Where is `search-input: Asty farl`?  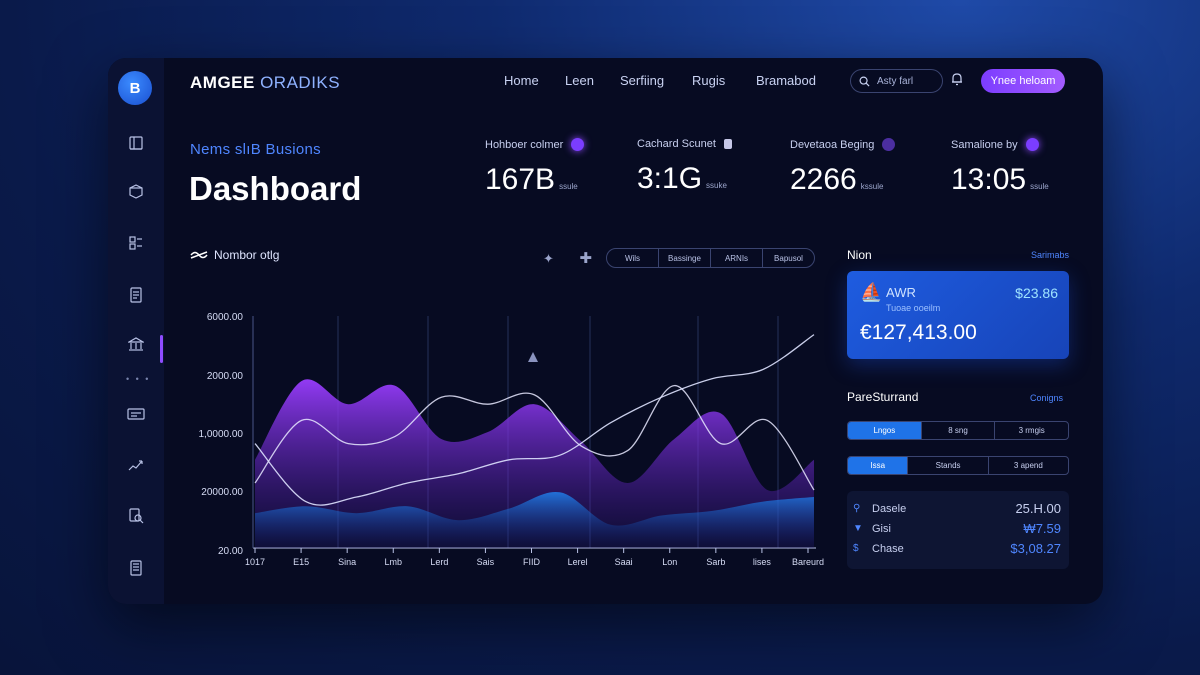
search-input: Asty farl is located at coordinates (896, 81).